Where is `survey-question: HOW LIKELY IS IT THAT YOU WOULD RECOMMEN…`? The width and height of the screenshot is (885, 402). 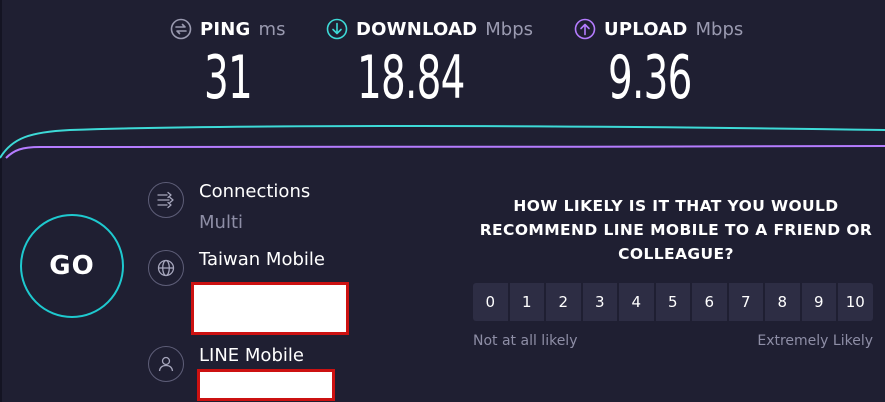 survey-question: HOW LIKELY IS IT THAT YOU WOULD RECOMMEN… is located at coordinates (676, 230).